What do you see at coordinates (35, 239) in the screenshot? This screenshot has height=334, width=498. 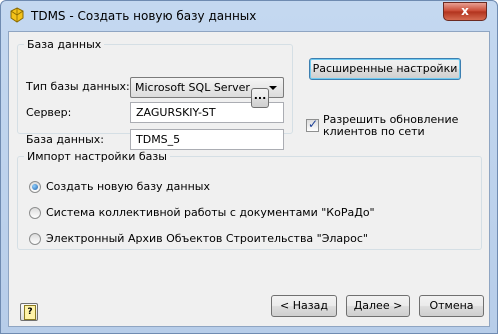 I see `radio-elaros` at bounding box center [35, 239].